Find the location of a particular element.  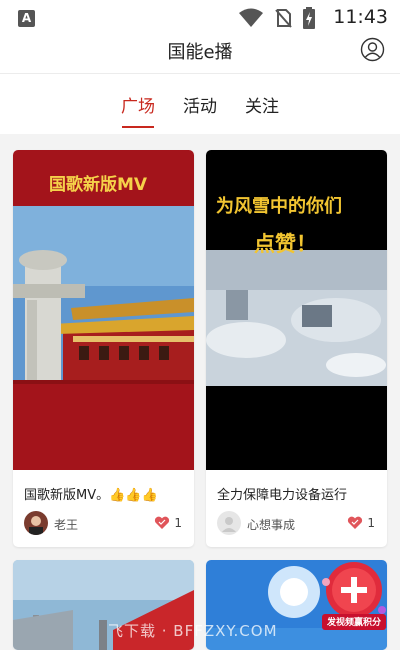

status-icons is located at coordinates (277, 18).